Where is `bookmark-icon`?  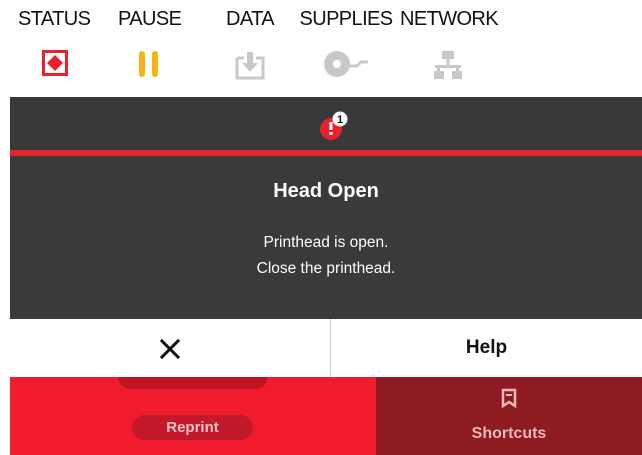
bookmark-icon is located at coordinates (509, 398).